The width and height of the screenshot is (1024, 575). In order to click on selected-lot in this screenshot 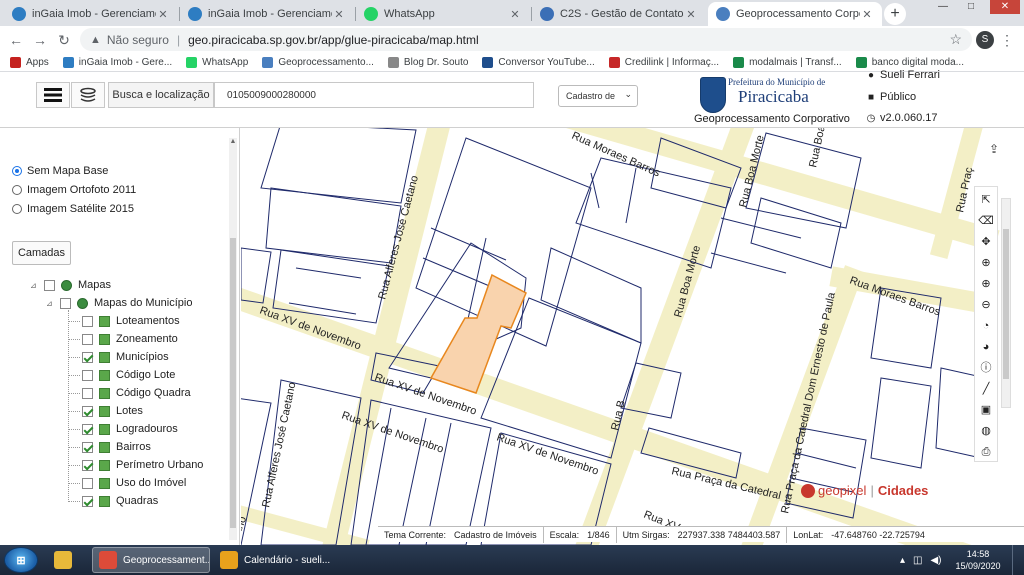, I will do `click(478, 333)`.